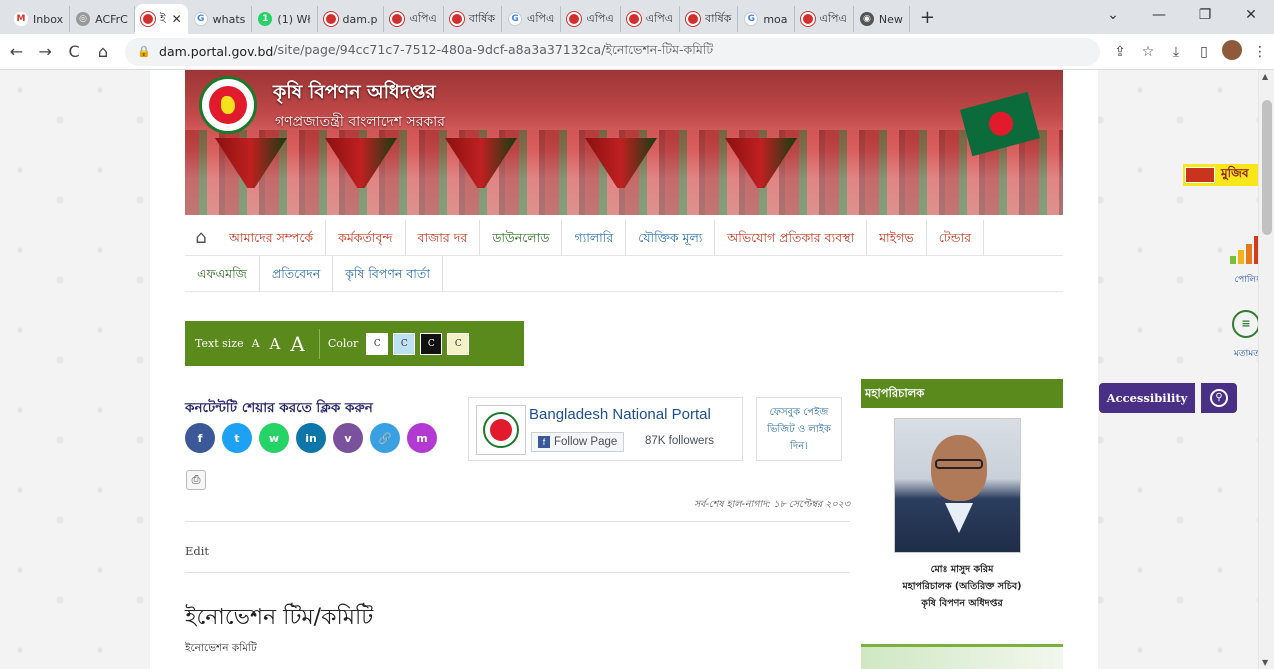  What do you see at coordinates (1267, 167) in the screenshot?
I see `scroll-thumb` at bounding box center [1267, 167].